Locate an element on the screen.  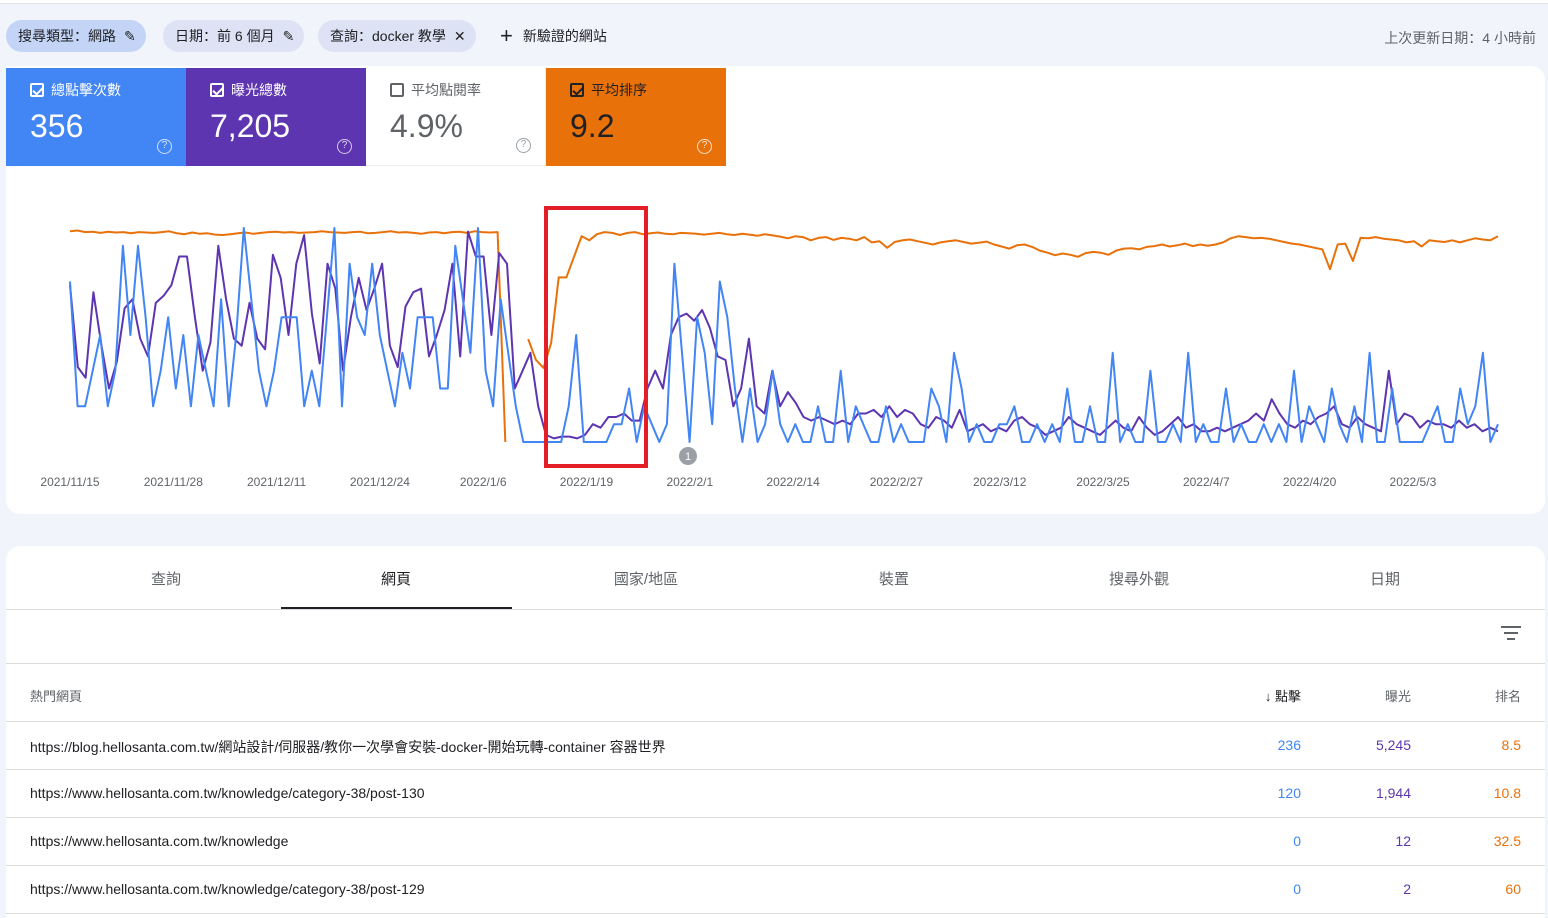
row-impressions: 5,245 is located at coordinates (1393, 745).